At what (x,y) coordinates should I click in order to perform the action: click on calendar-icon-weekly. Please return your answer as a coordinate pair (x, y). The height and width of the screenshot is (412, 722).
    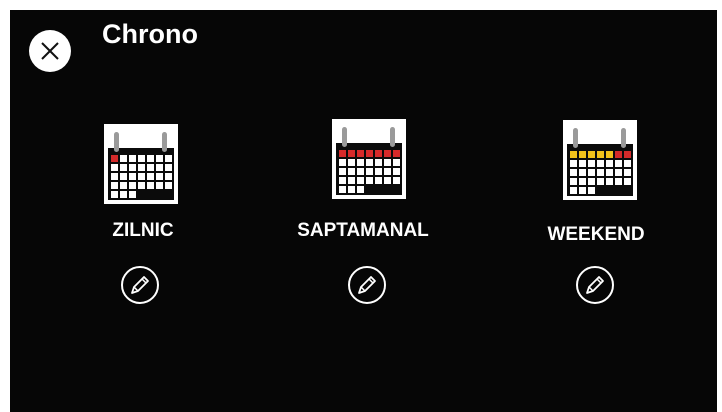
    Looking at the image, I should click on (369, 159).